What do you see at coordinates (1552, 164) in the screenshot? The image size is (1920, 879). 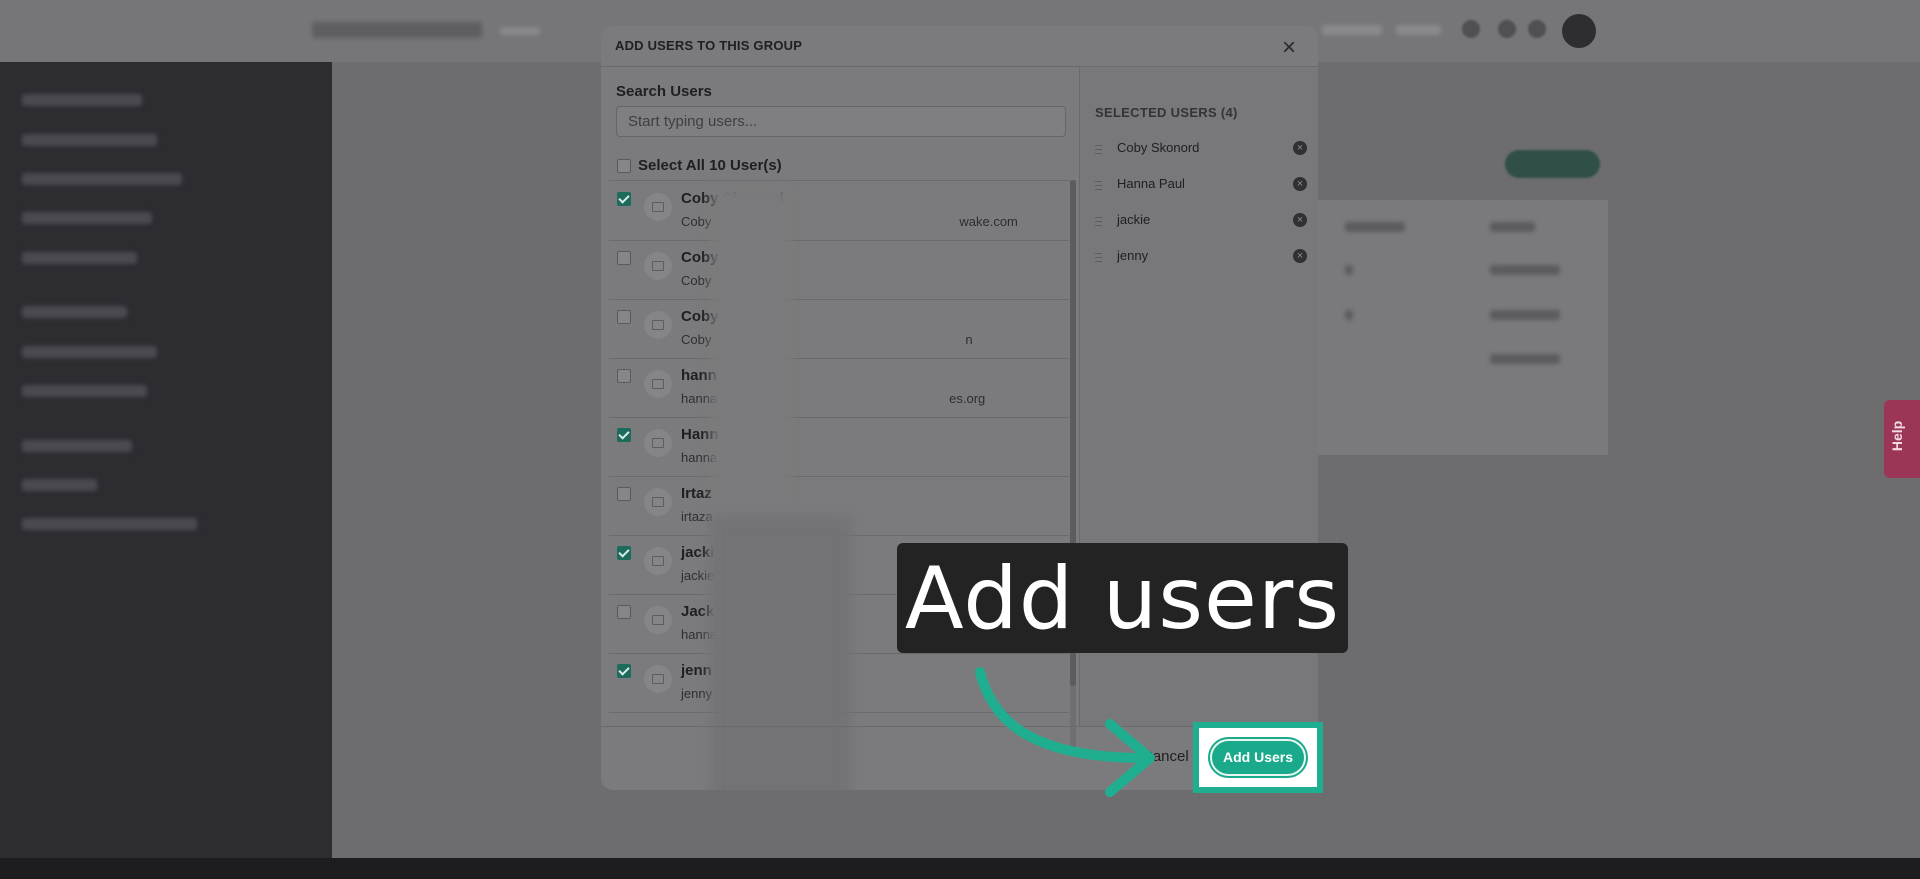 I see `create-group-button` at bounding box center [1552, 164].